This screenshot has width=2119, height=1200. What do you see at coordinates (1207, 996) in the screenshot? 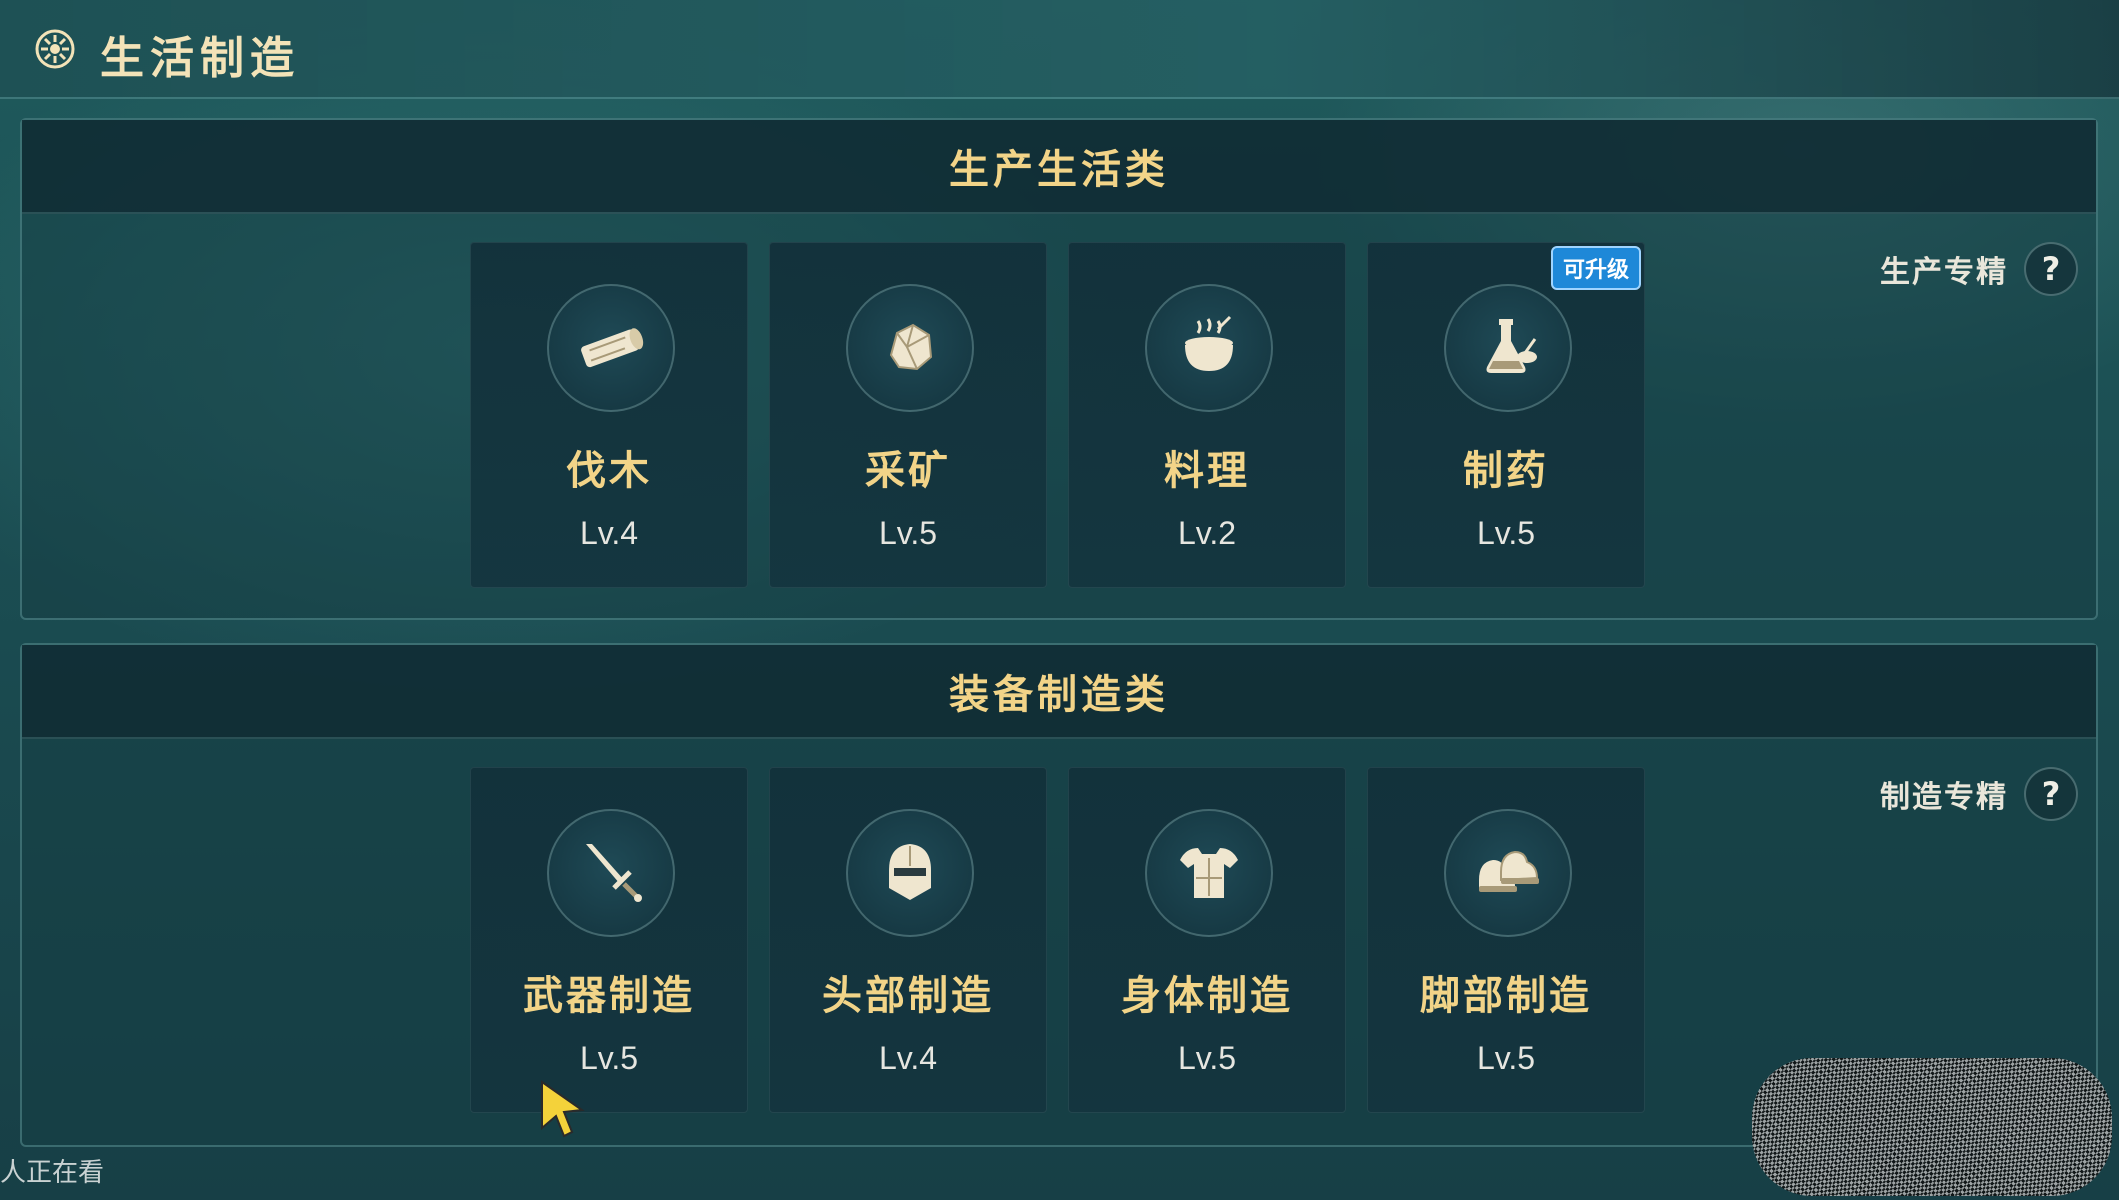
I see `skill-name: 身体制造` at bounding box center [1207, 996].